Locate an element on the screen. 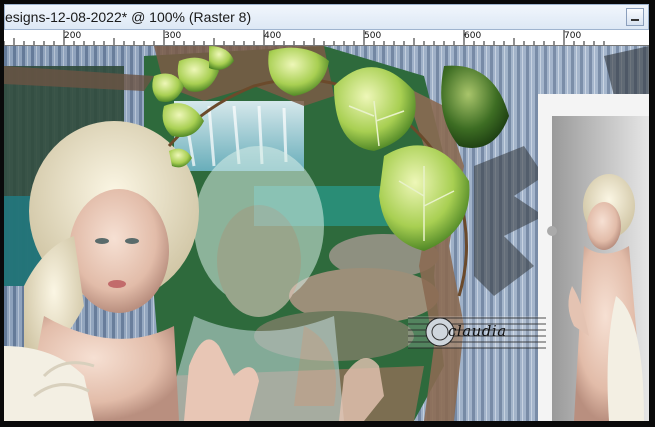 The height and width of the screenshot is (427, 655). ruler-label-400: 400 is located at coordinates (273, 36).